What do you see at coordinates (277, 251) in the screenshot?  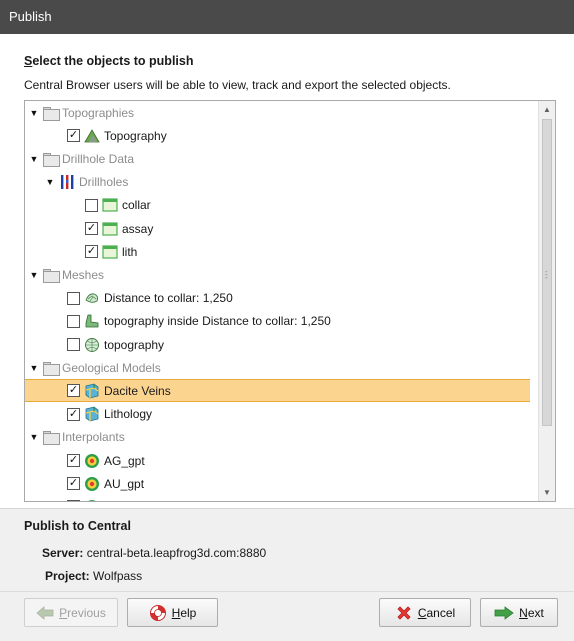 I see `tree-item: ✓ lith` at bounding box center [277, 251].